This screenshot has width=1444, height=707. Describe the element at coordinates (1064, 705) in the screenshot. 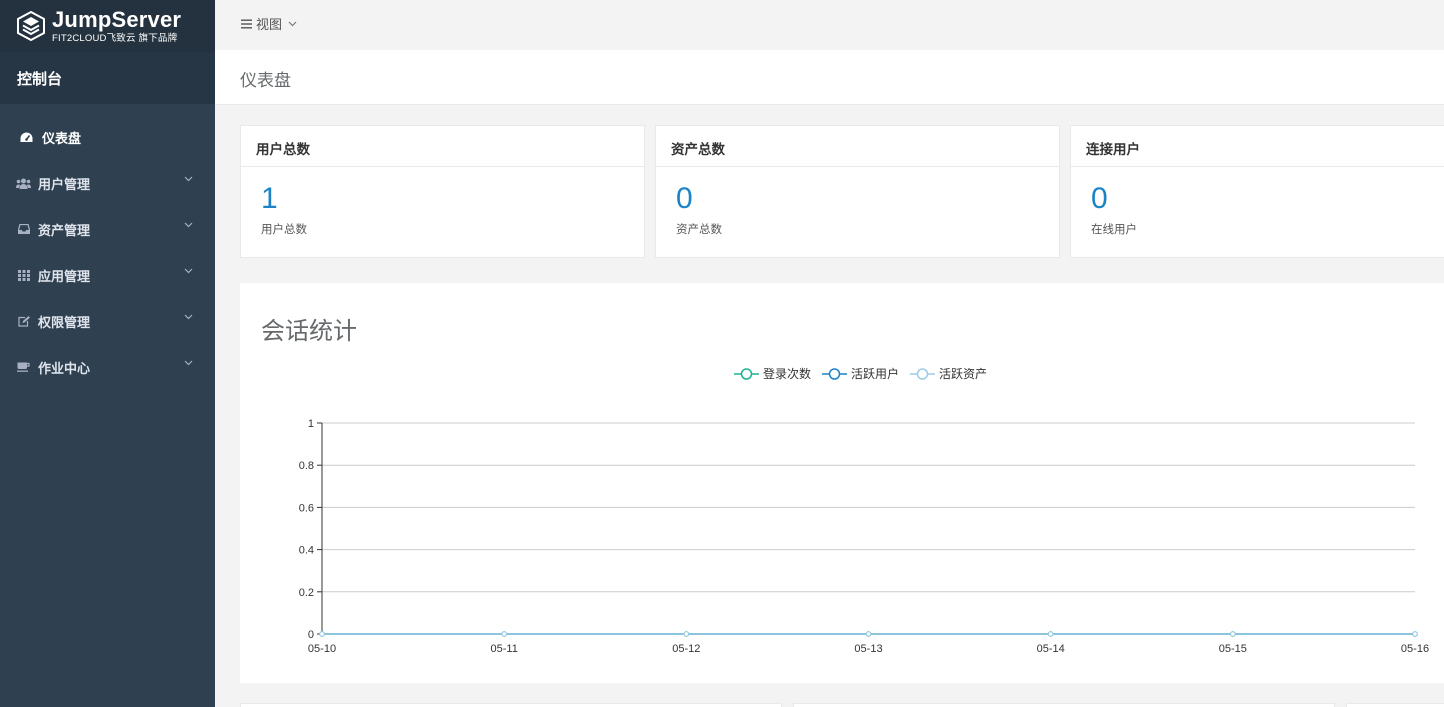

I see `bottom-panel-middle` at that location.